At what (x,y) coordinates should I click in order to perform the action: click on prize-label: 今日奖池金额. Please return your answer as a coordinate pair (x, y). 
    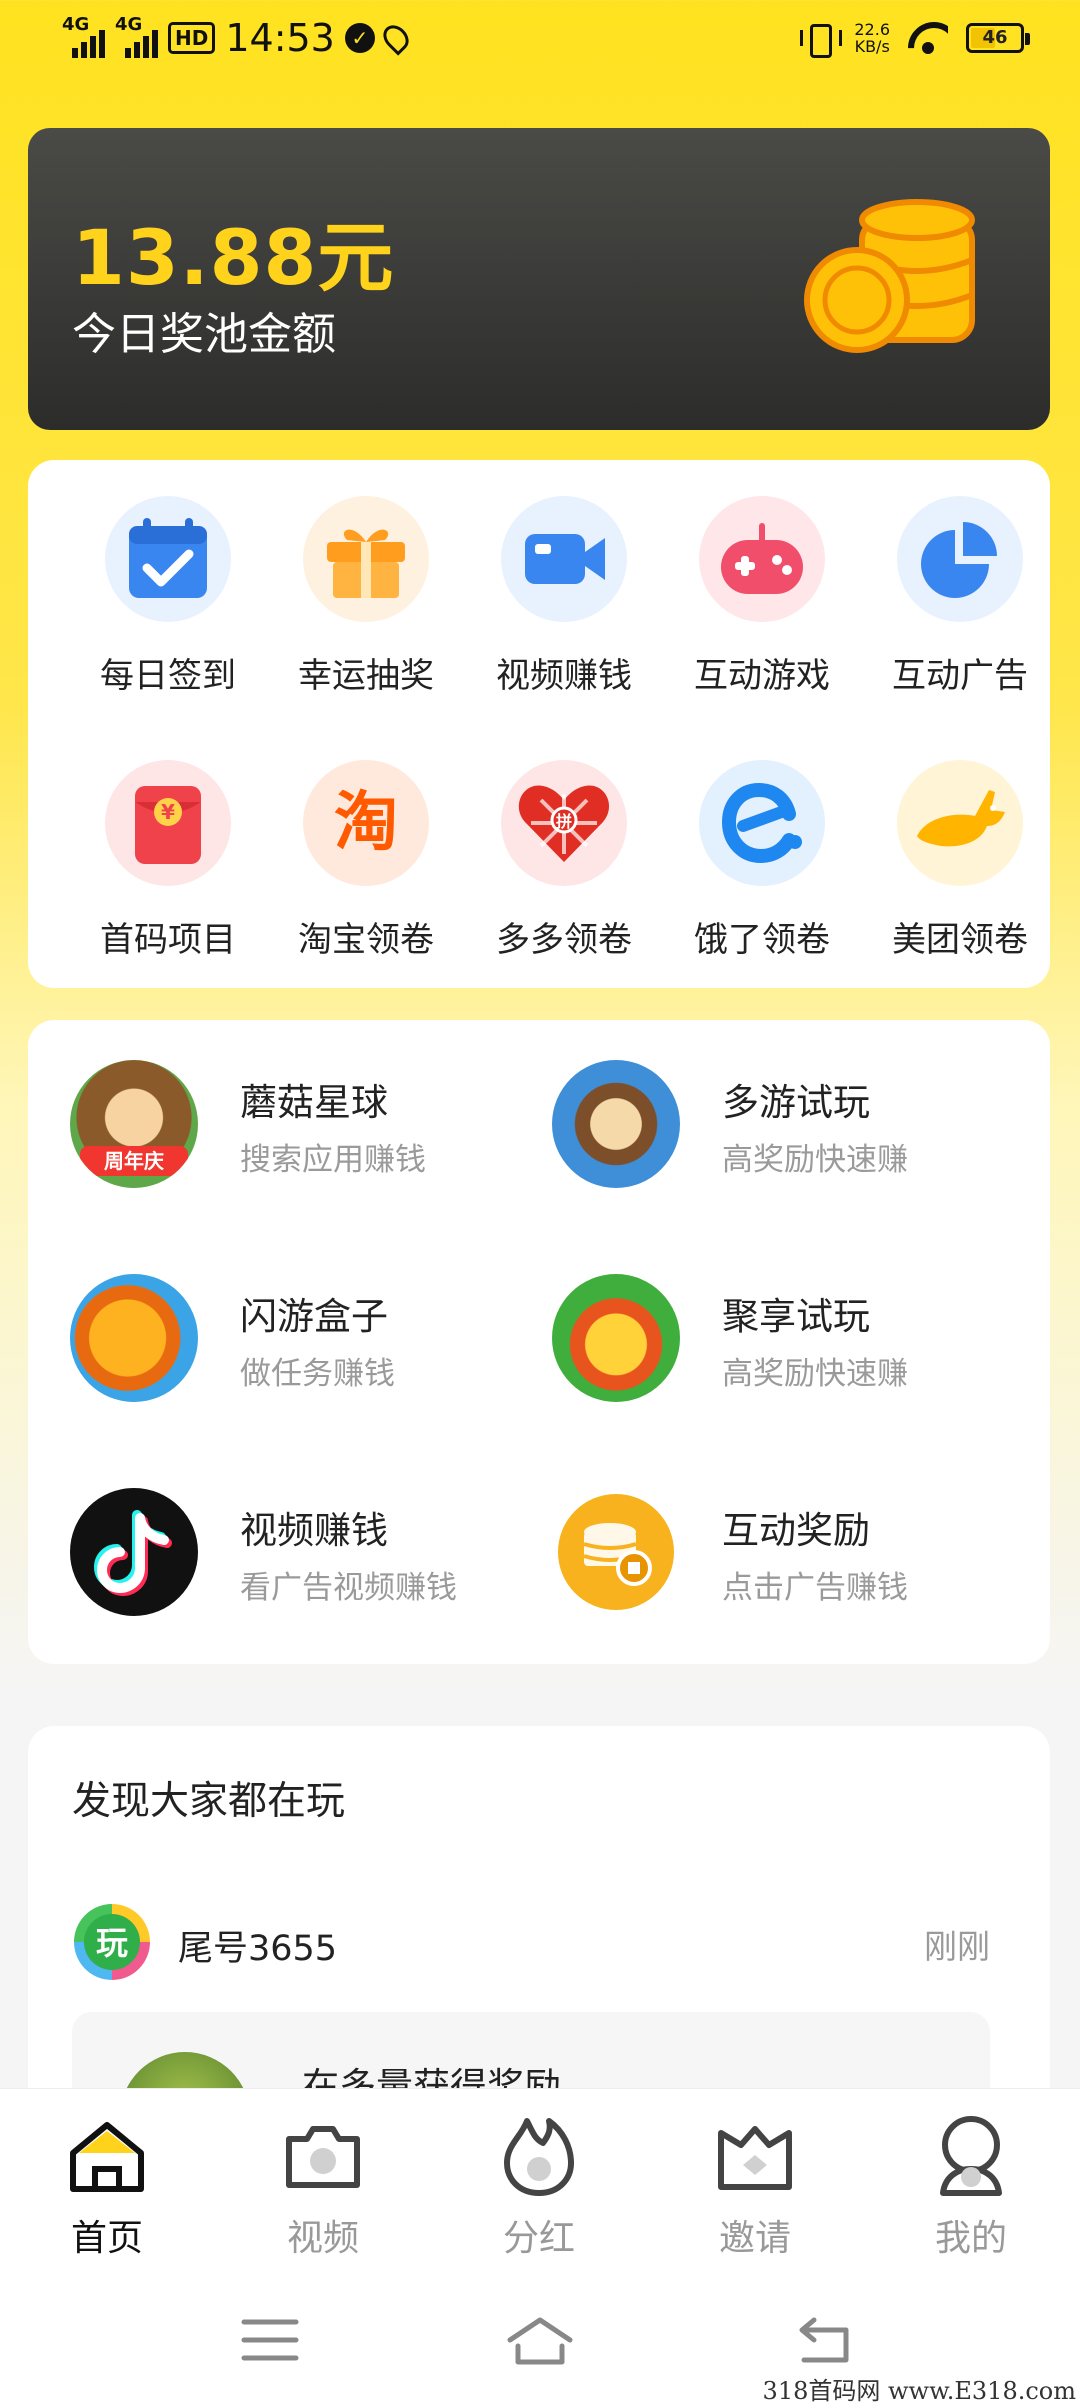
    Looking at the image, I should click on (204, 334).